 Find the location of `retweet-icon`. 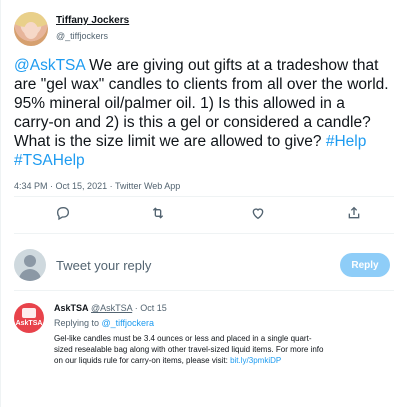

retweet-icon is located at coordinates (158, 213).